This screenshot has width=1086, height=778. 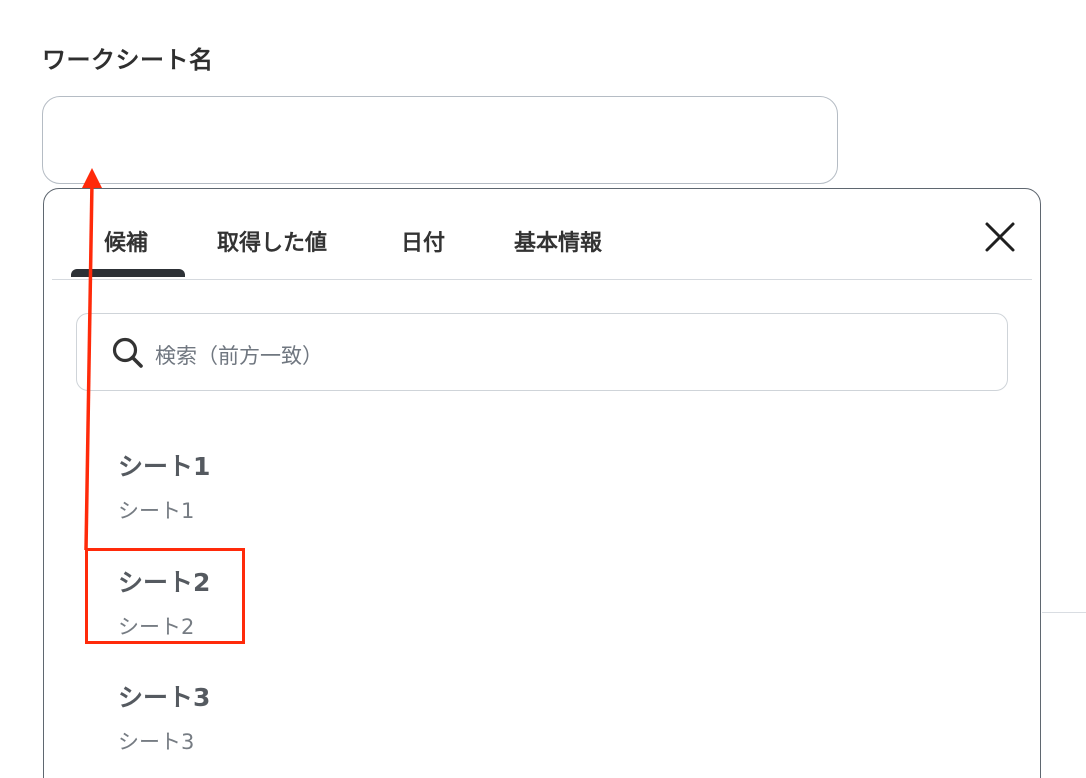 I want to click on tab-acquired-values: 取得した値, so click(x=272, y=241).